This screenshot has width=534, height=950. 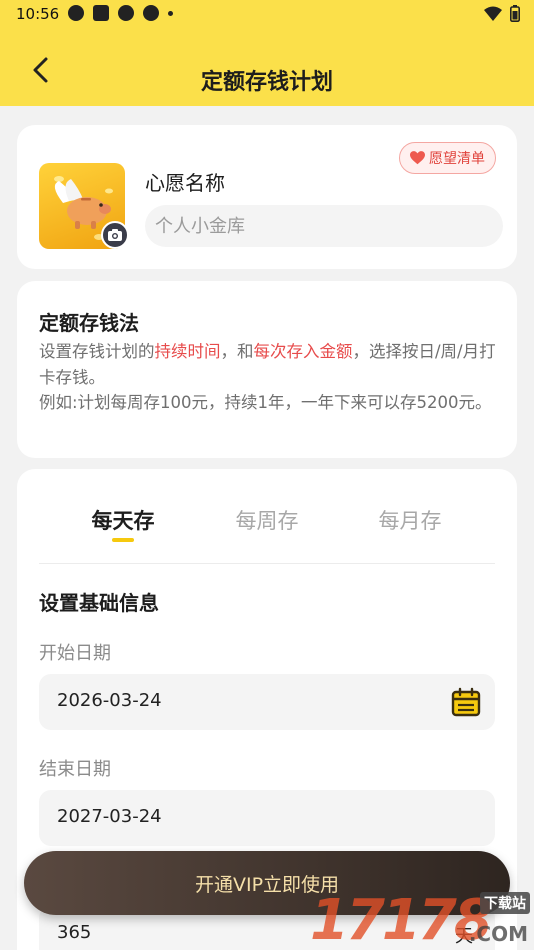 I want to click on duration-days-value: 365, so click(x=74, y=932).